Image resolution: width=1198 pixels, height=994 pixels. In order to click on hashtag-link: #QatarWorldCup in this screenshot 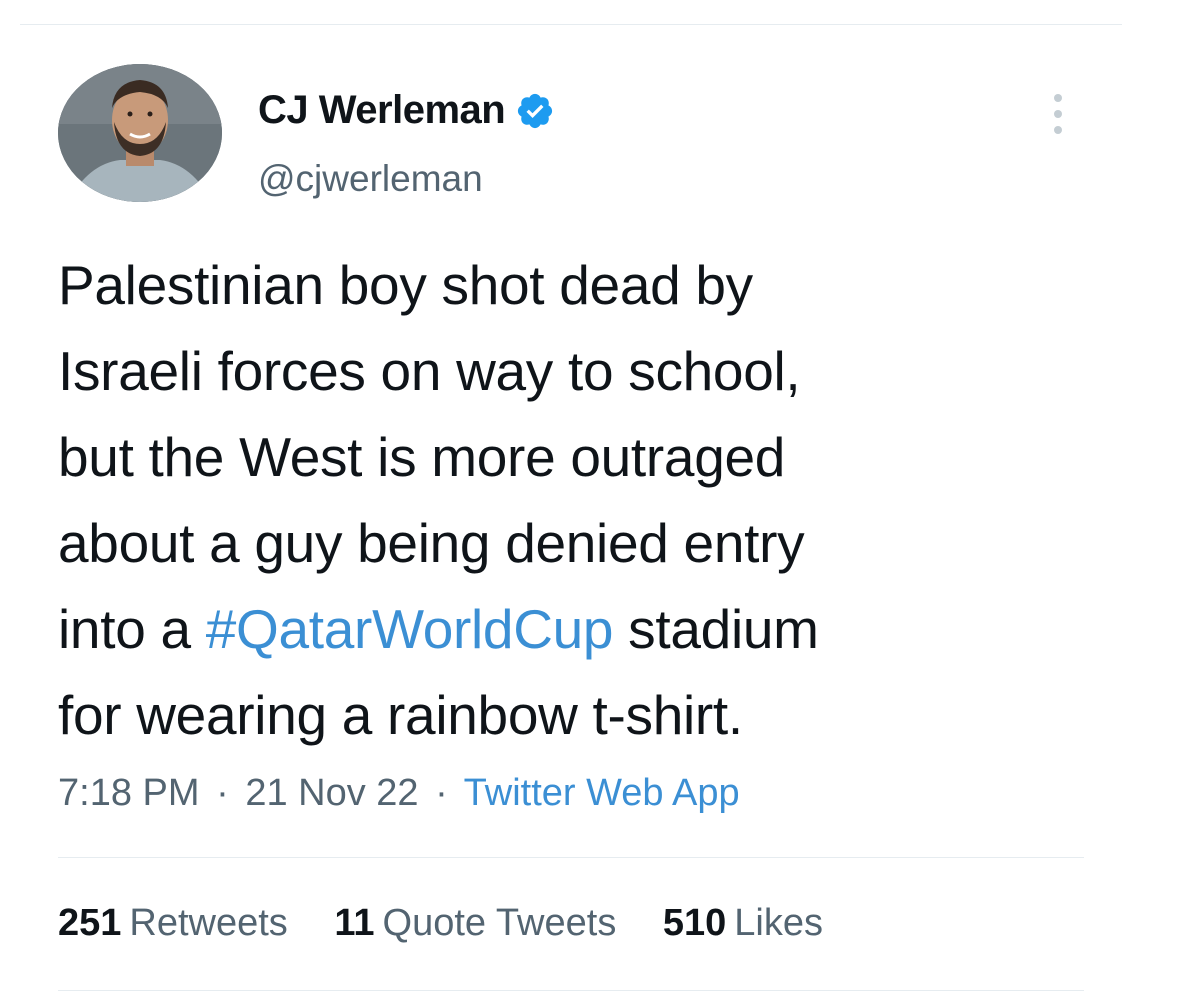, I will do `click(410, 629)`.